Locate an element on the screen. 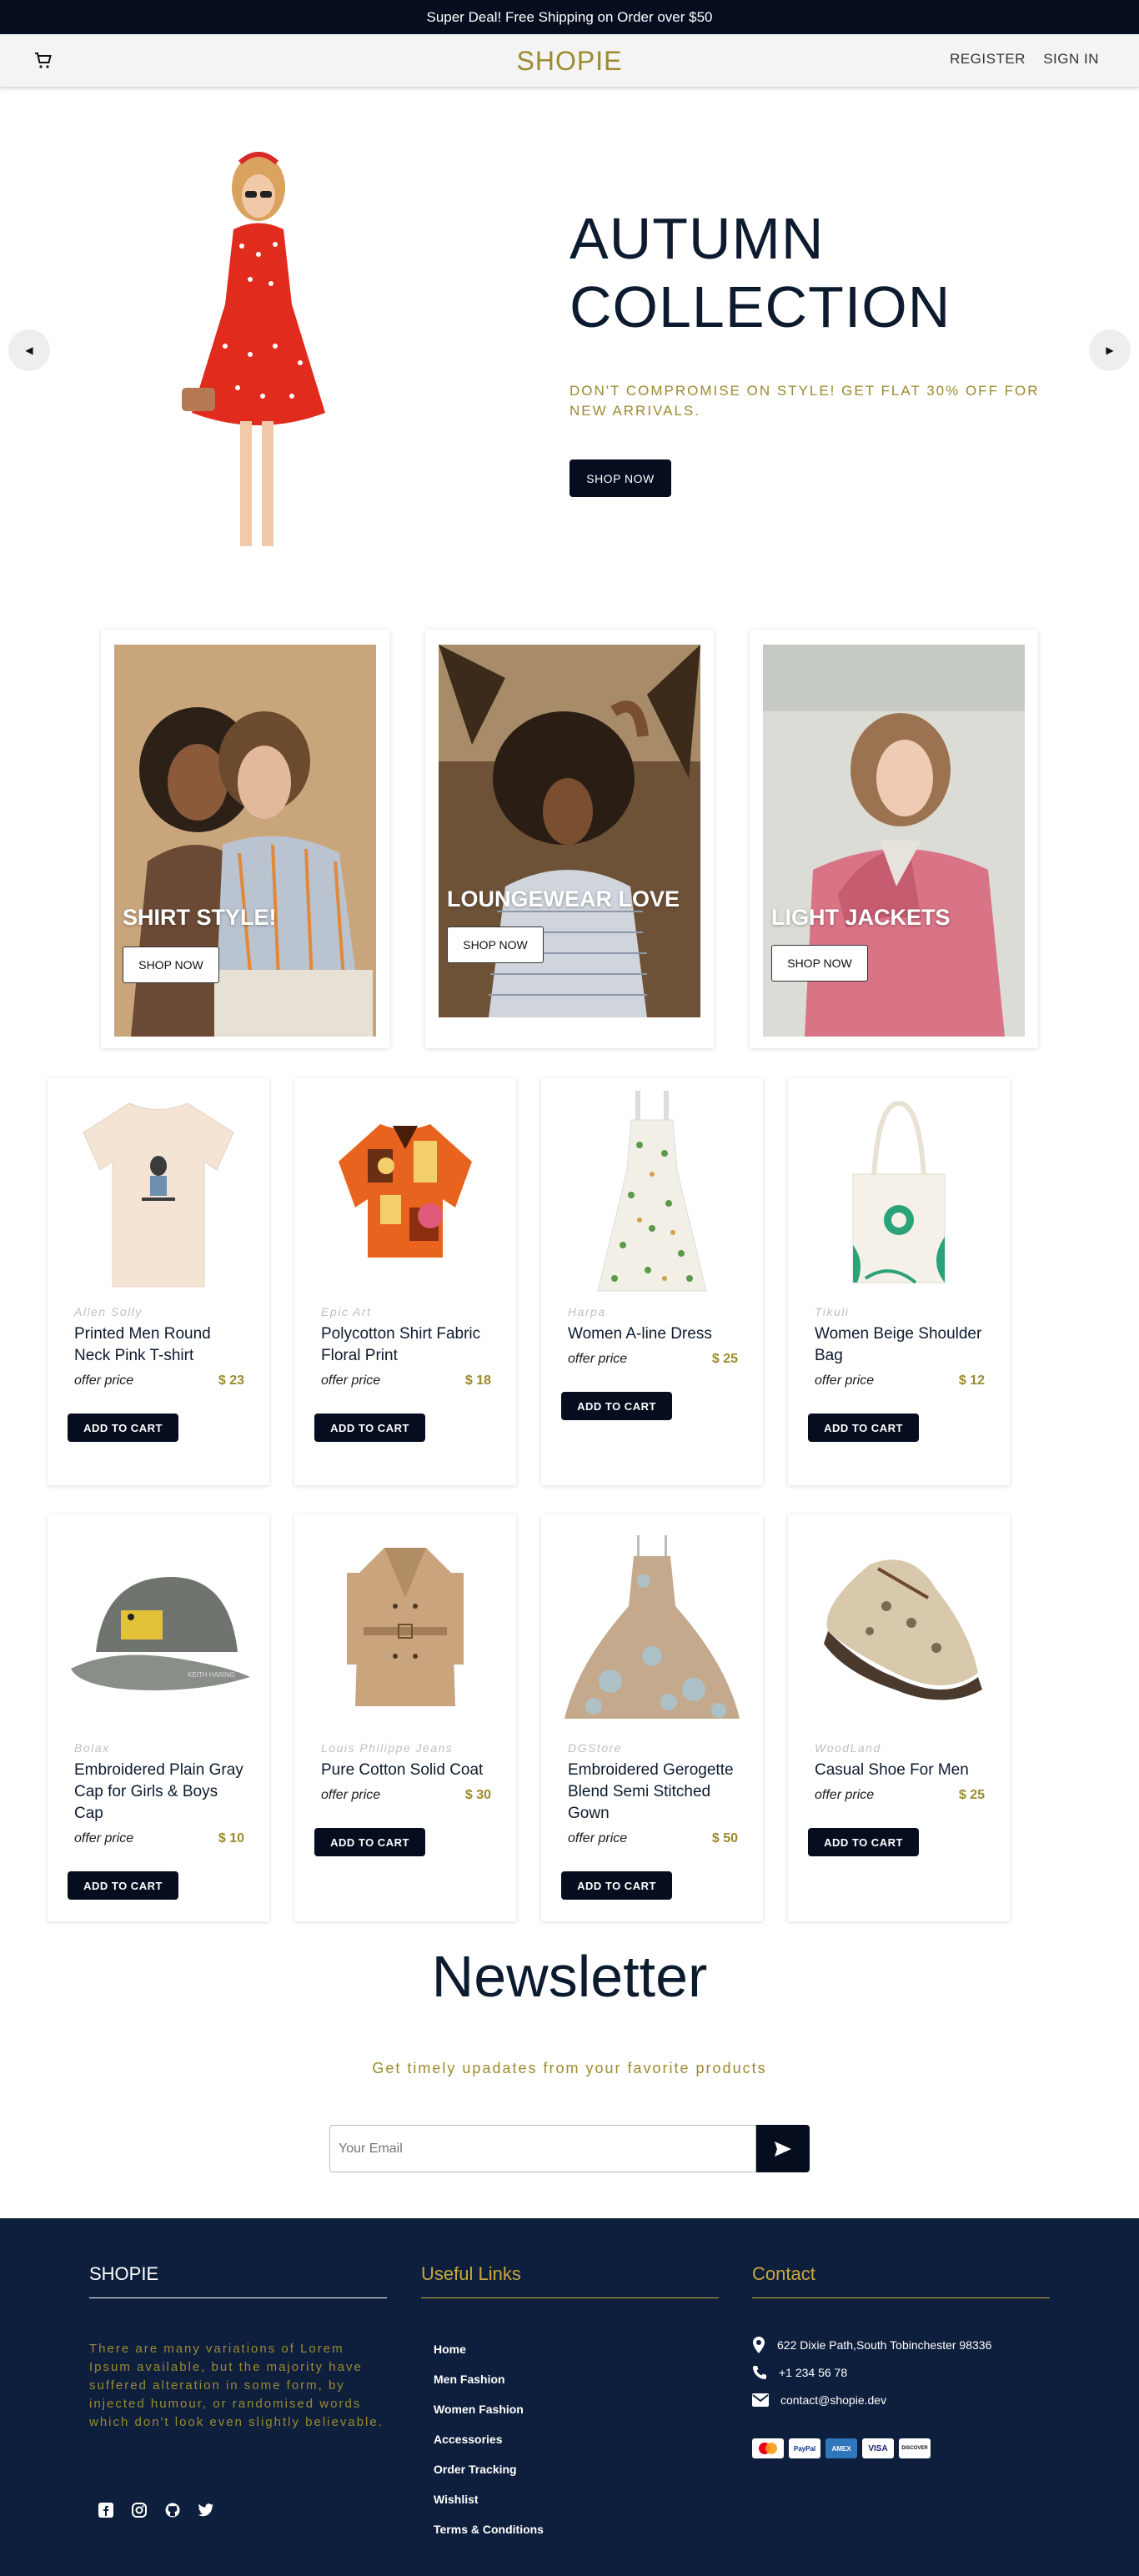 This screenshot has width=1139, height=2576. product-brand: Allen Solly is located at coordinates (108, 1311).